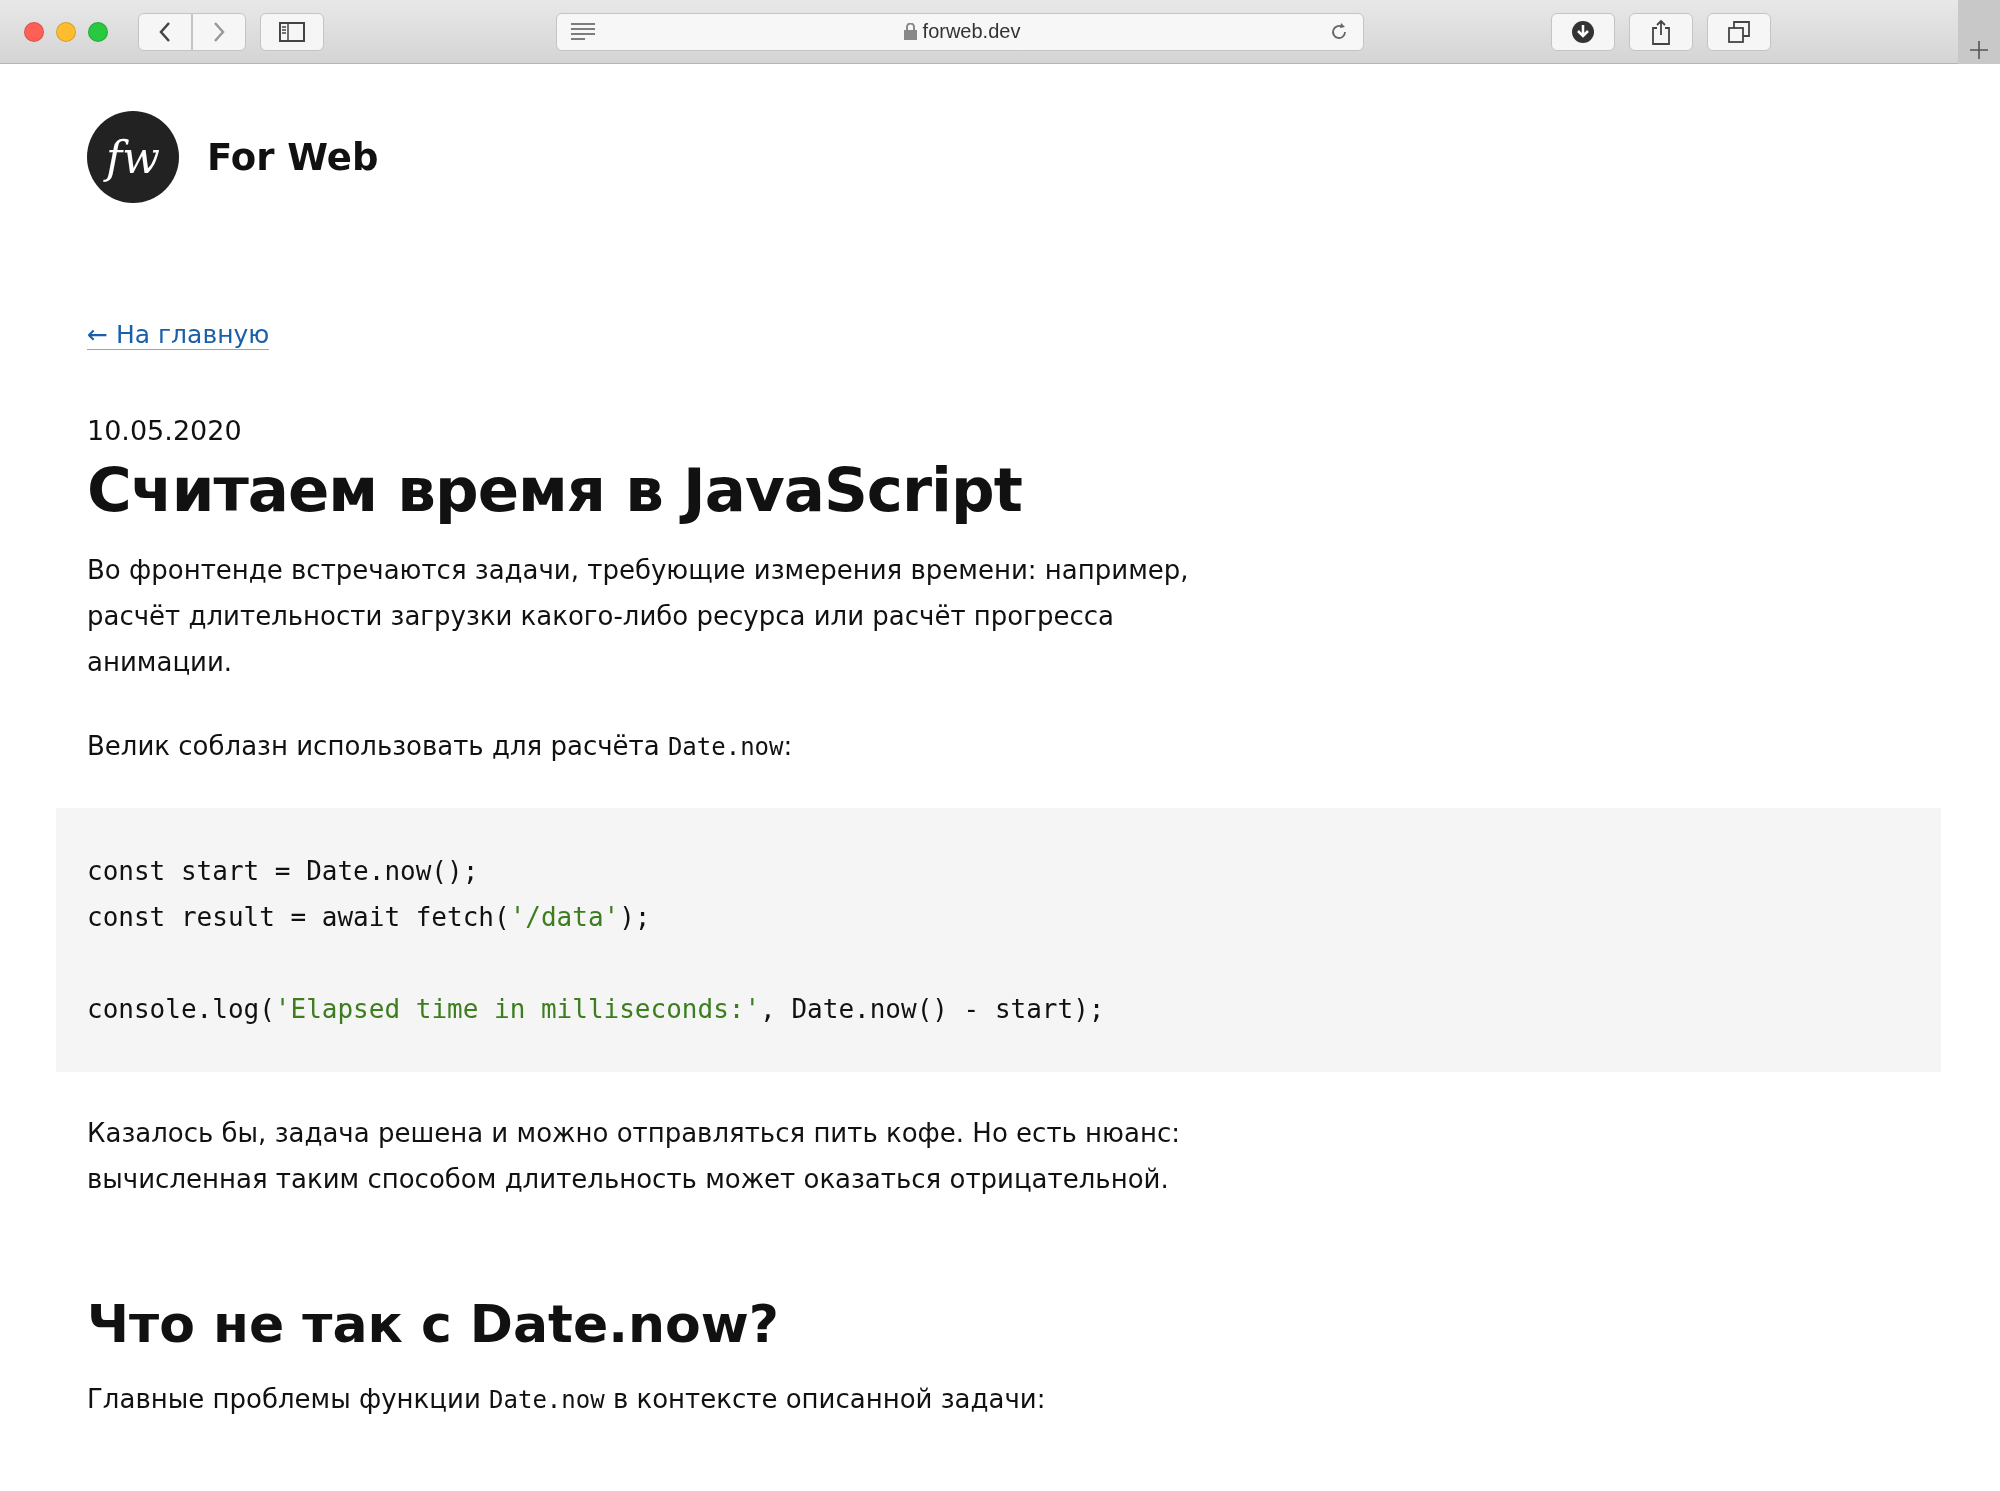 This screenshot has width=2000, height=1491. What do you see at coordinates (34, 31) in the screenshot?
I see `close-button` at bounding box center [34, 31].